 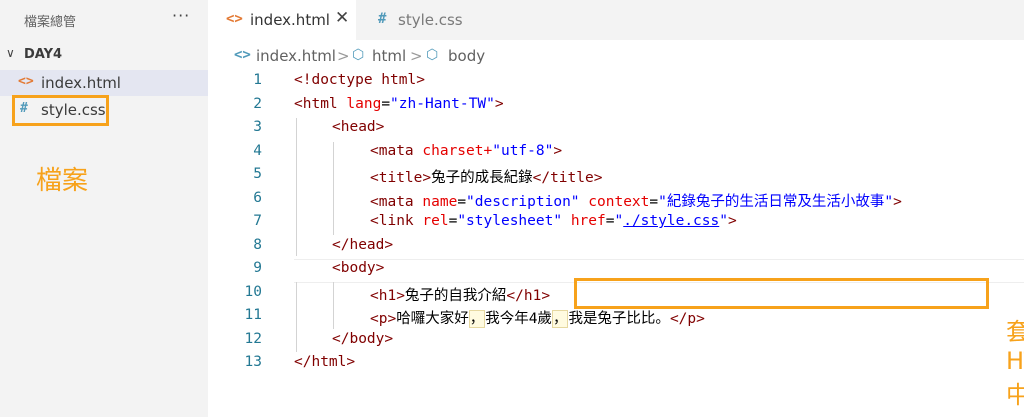 What do you see at coordinates (383, 319) in the screenshot?
I see `code-token: <p>` at bounding box center [383, 319].